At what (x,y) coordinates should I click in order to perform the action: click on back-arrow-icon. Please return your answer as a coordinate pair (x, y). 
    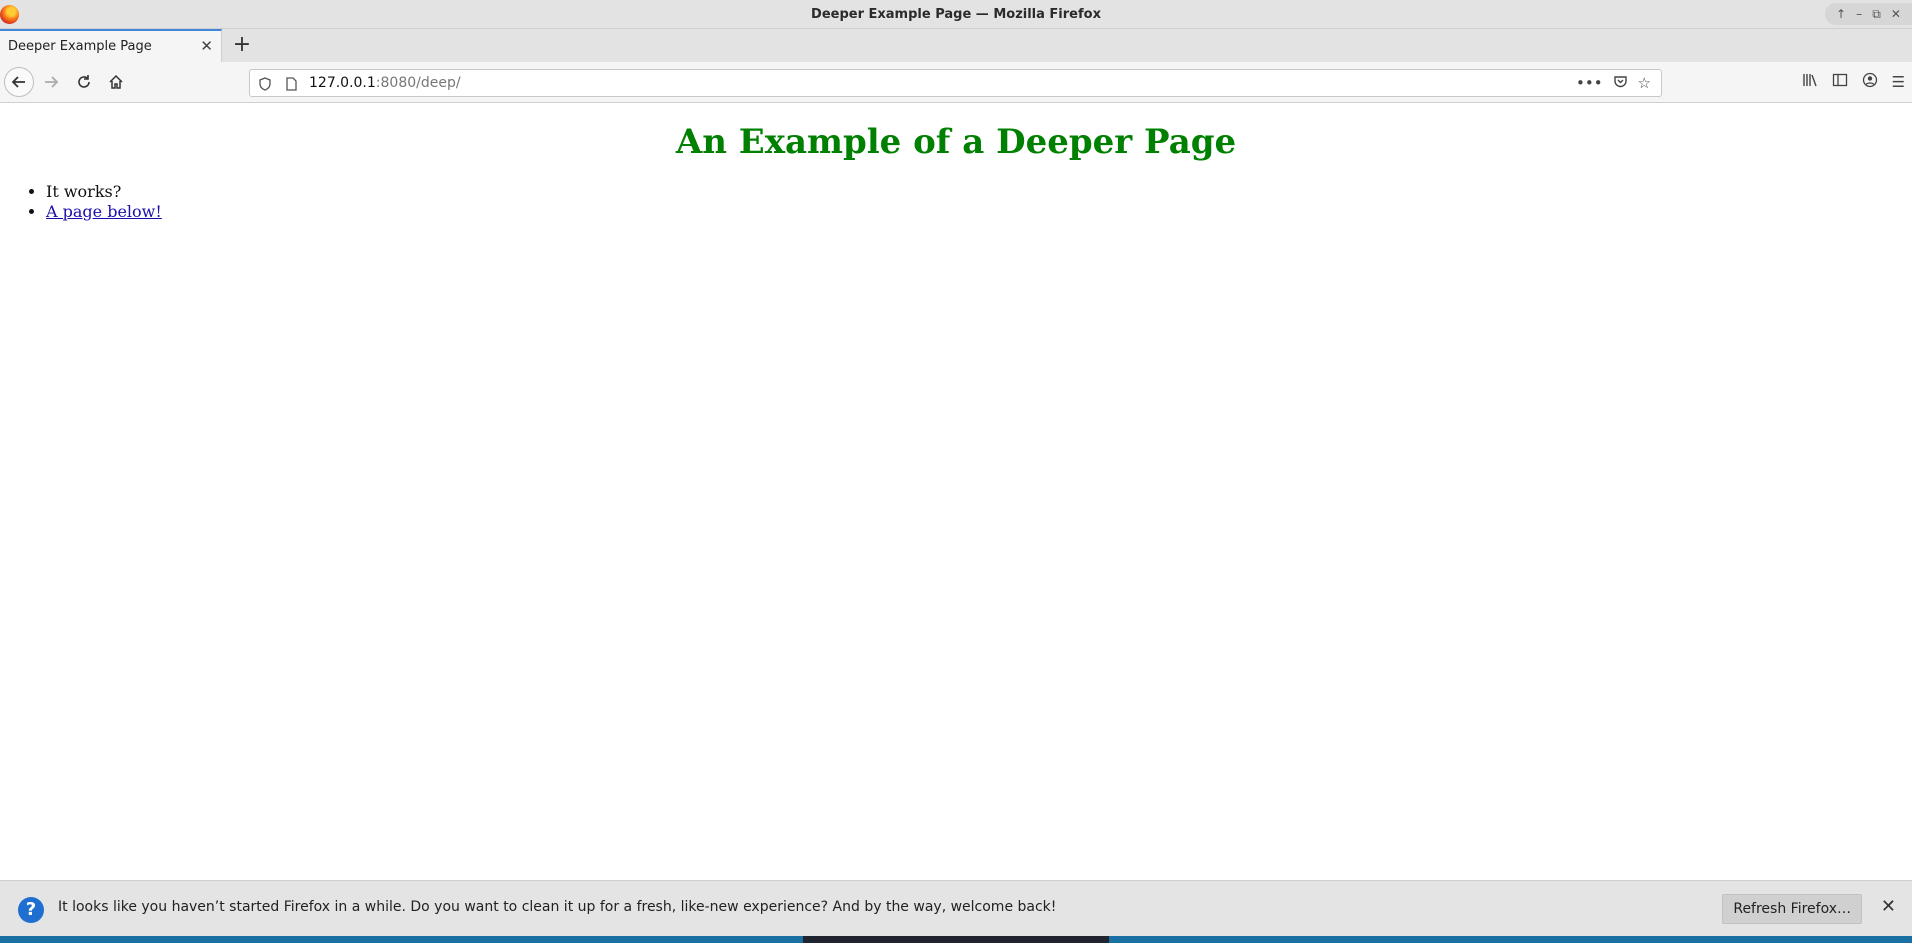
    Looking at the image, I should click on (18, 82).